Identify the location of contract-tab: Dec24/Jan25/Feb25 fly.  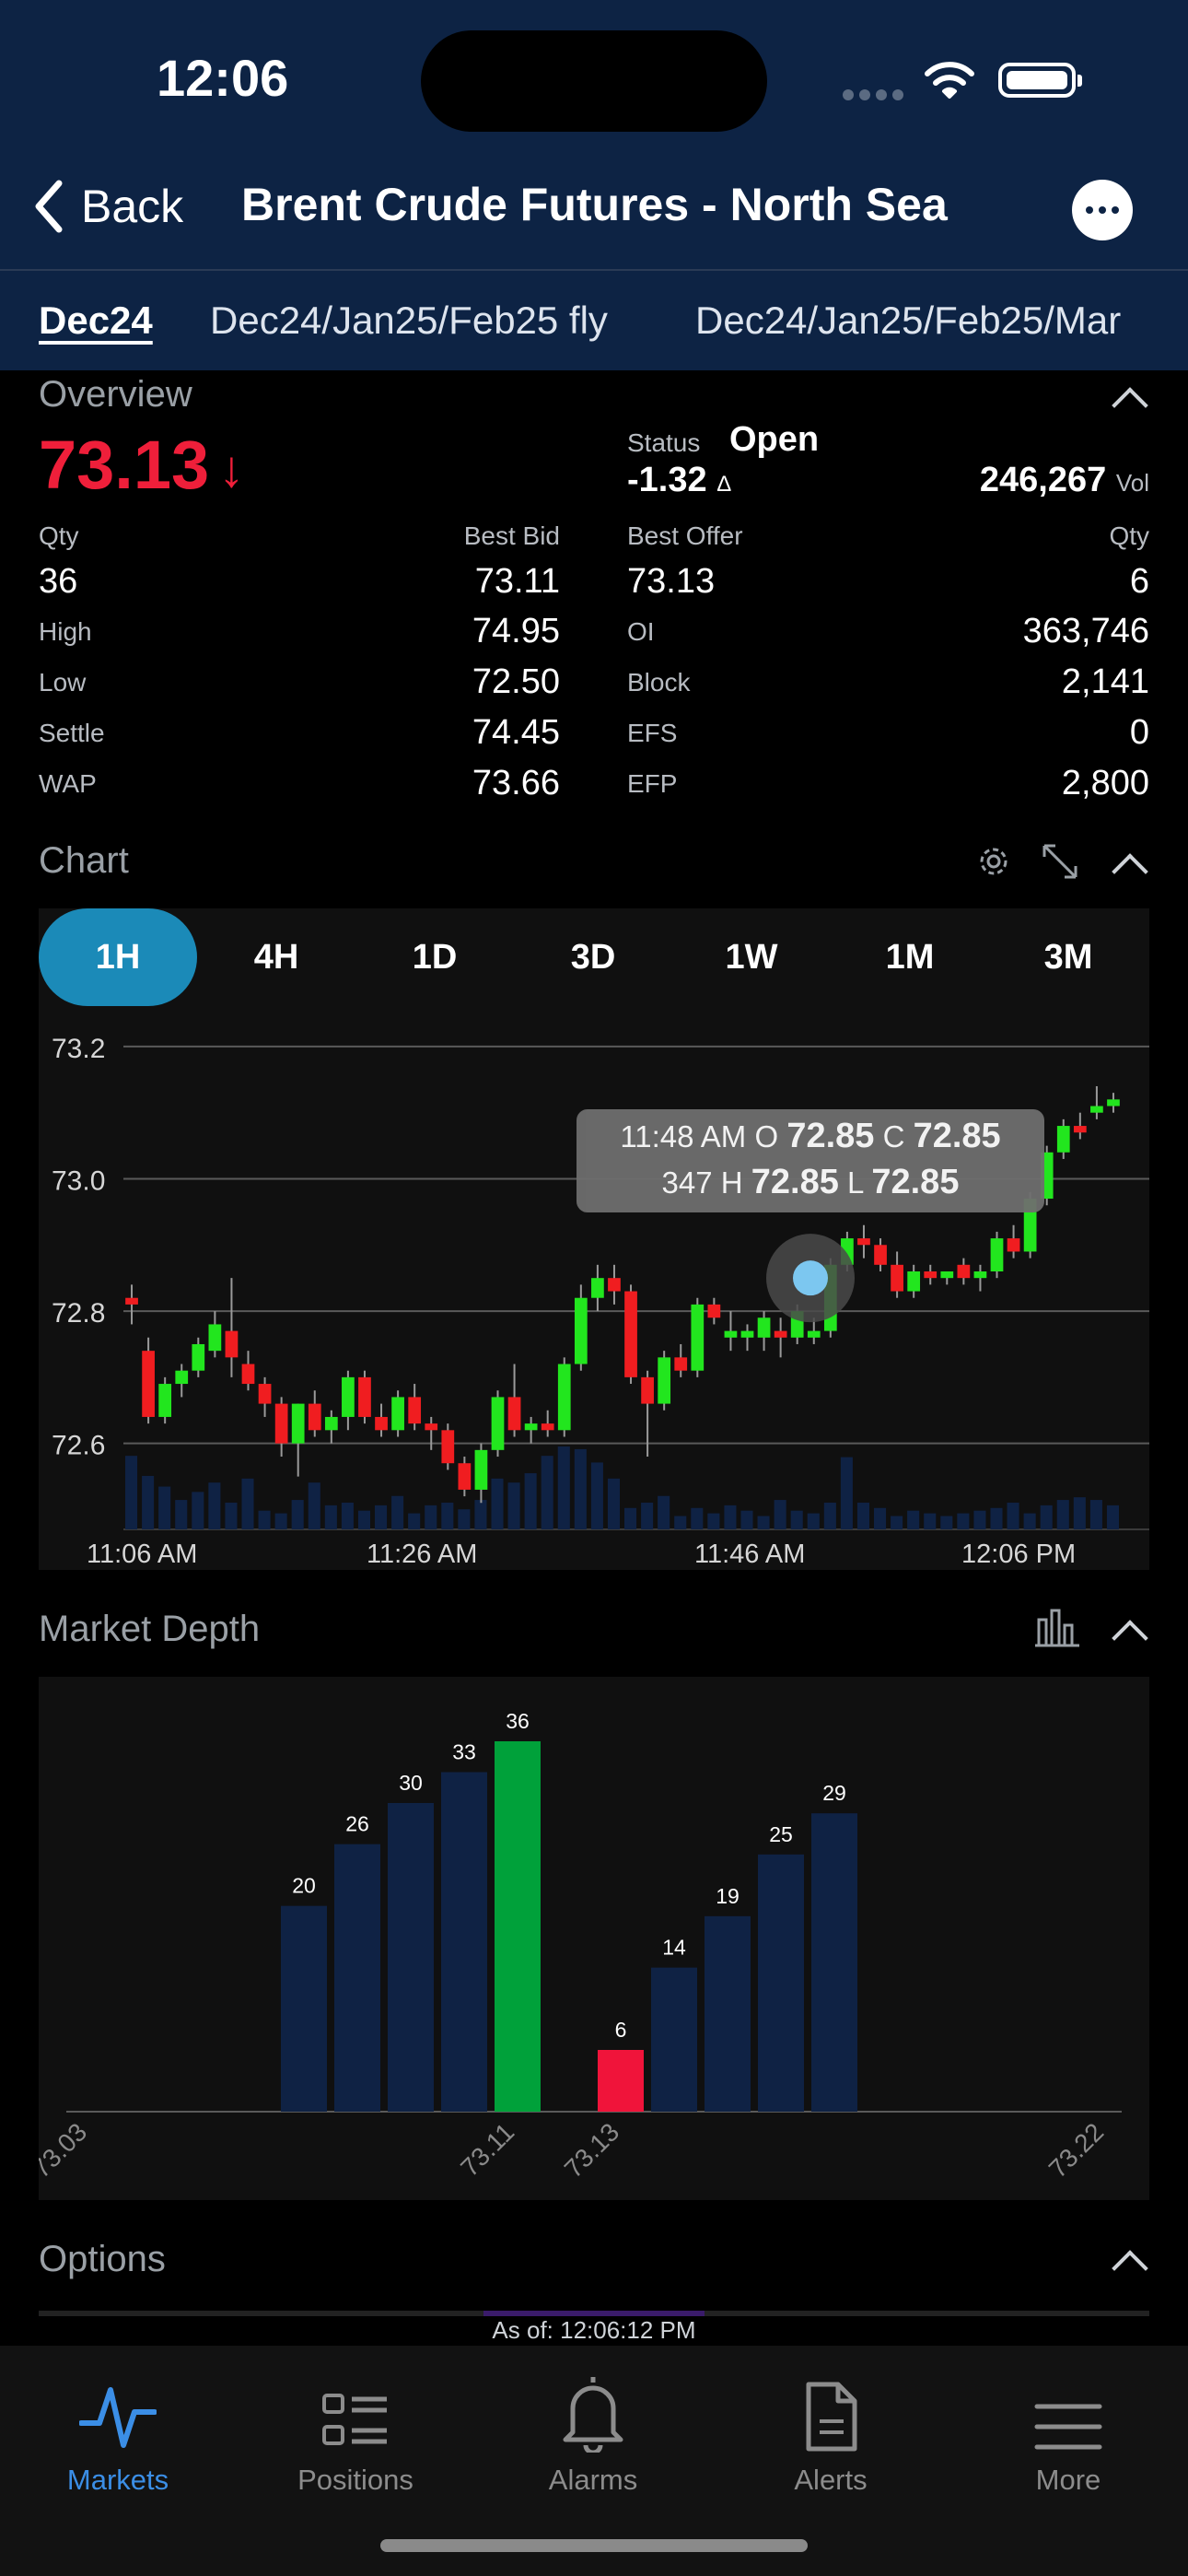
(409, 321).